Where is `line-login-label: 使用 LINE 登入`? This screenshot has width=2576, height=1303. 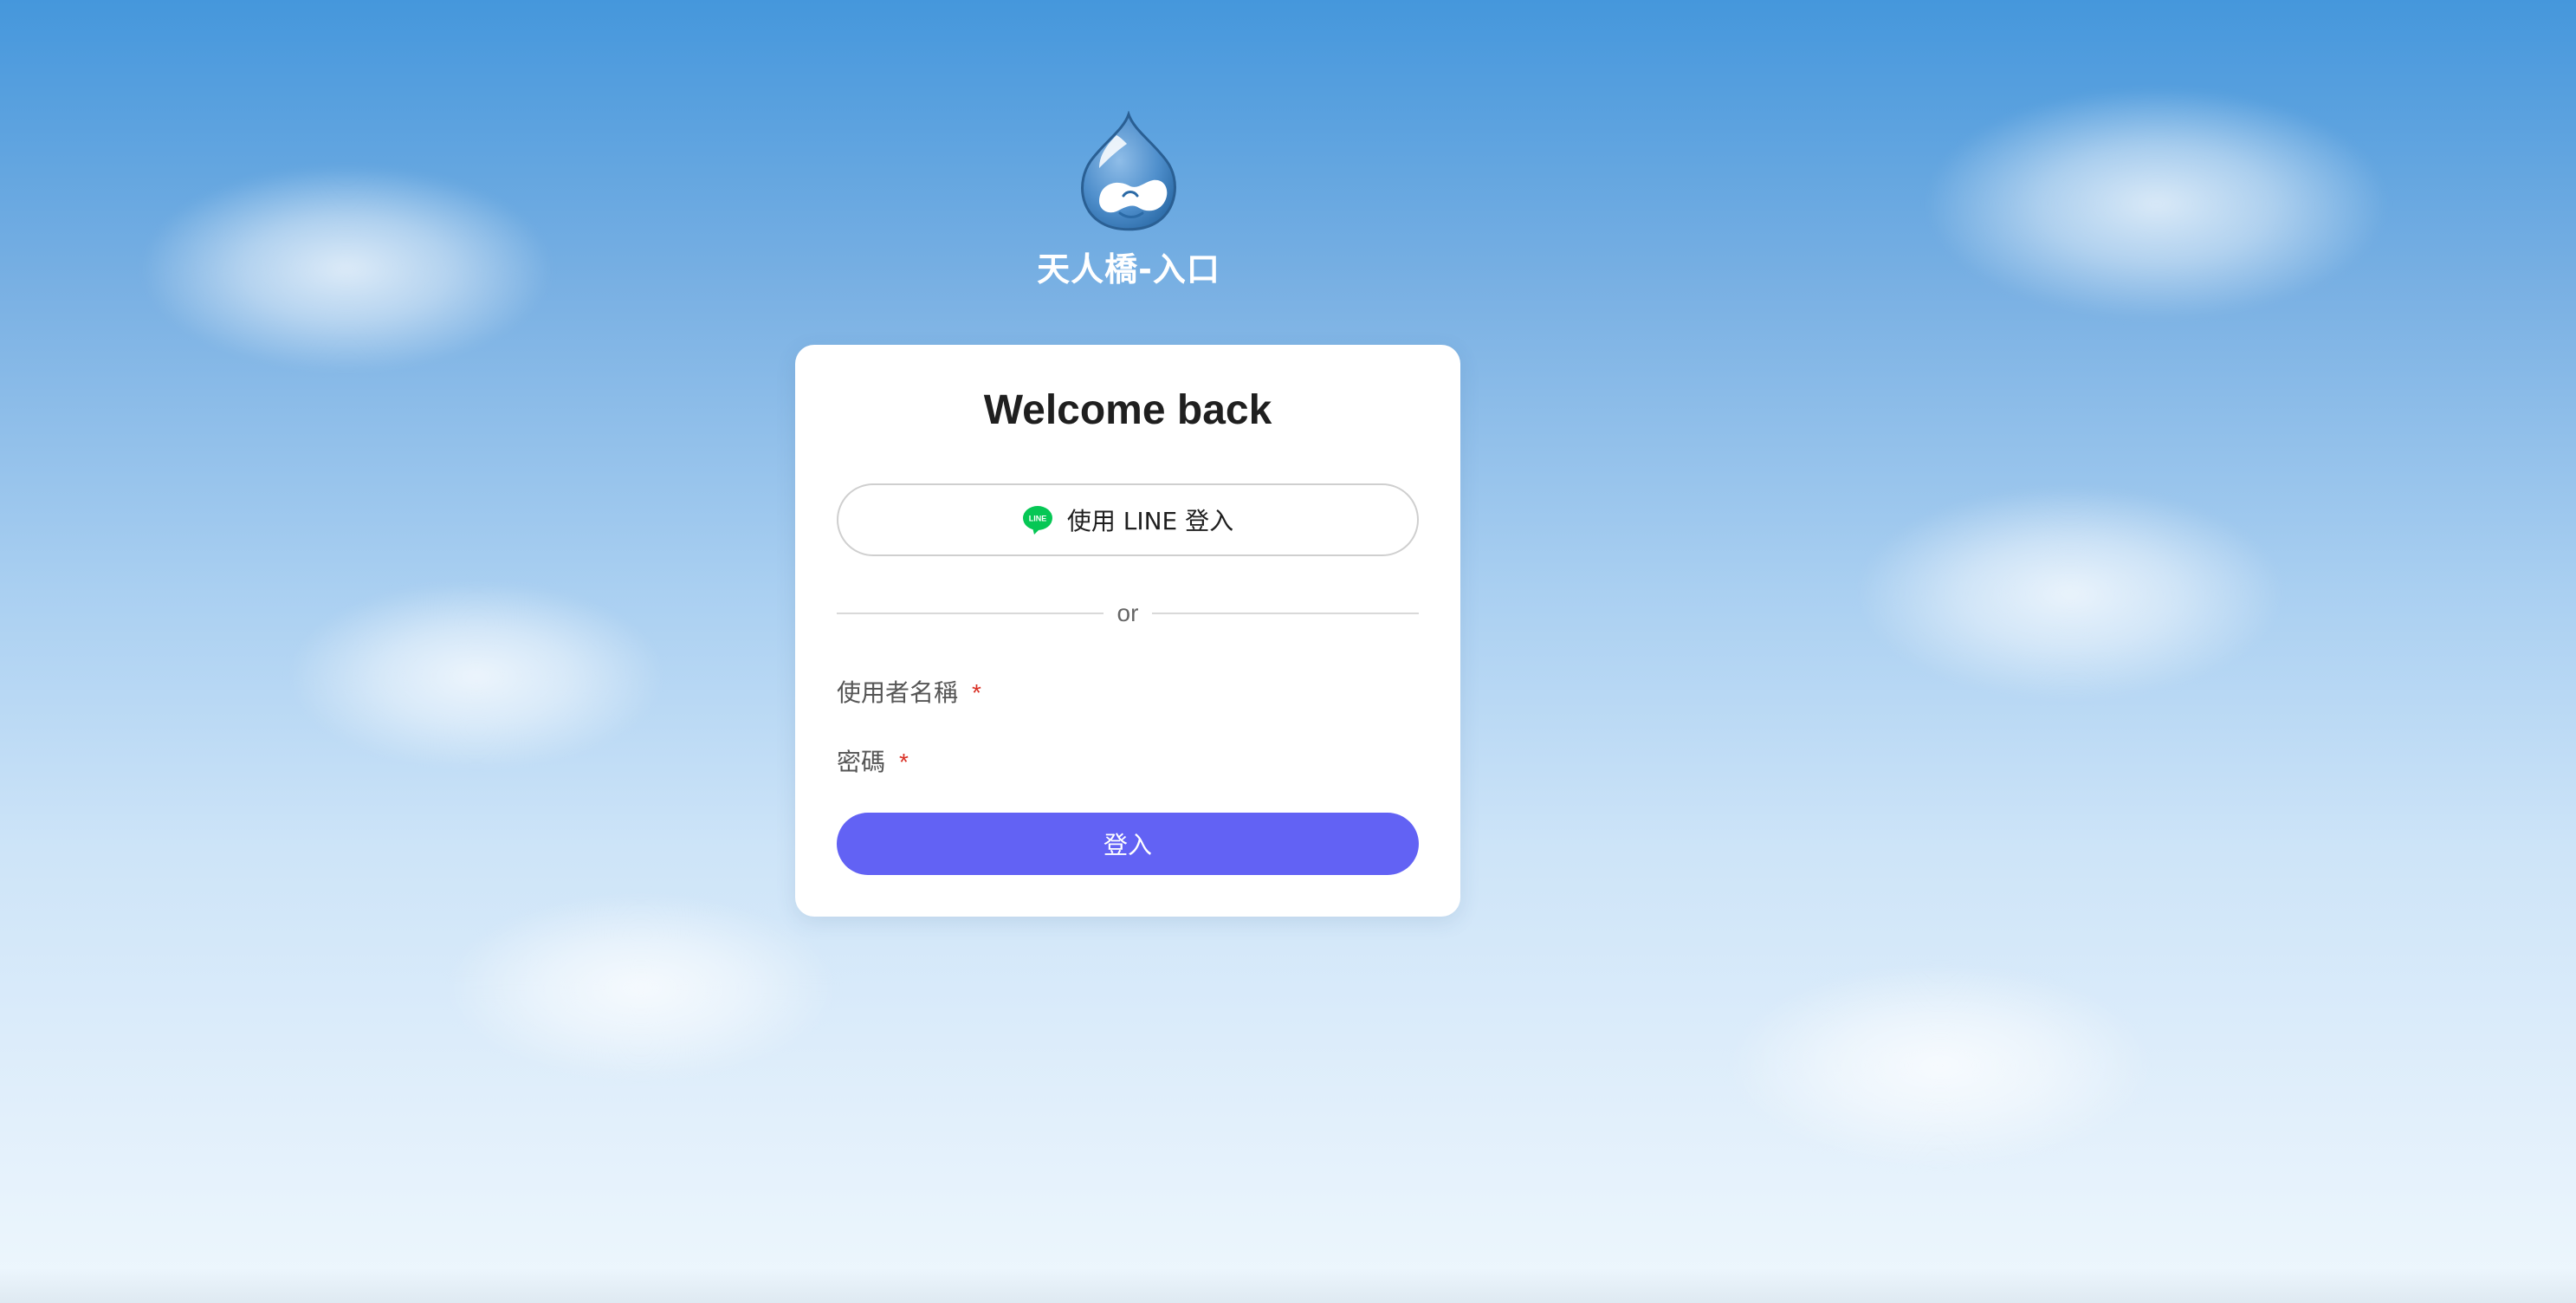
line-login-label: 使用 LINE 登入 is located at coordinates (1150, 521).